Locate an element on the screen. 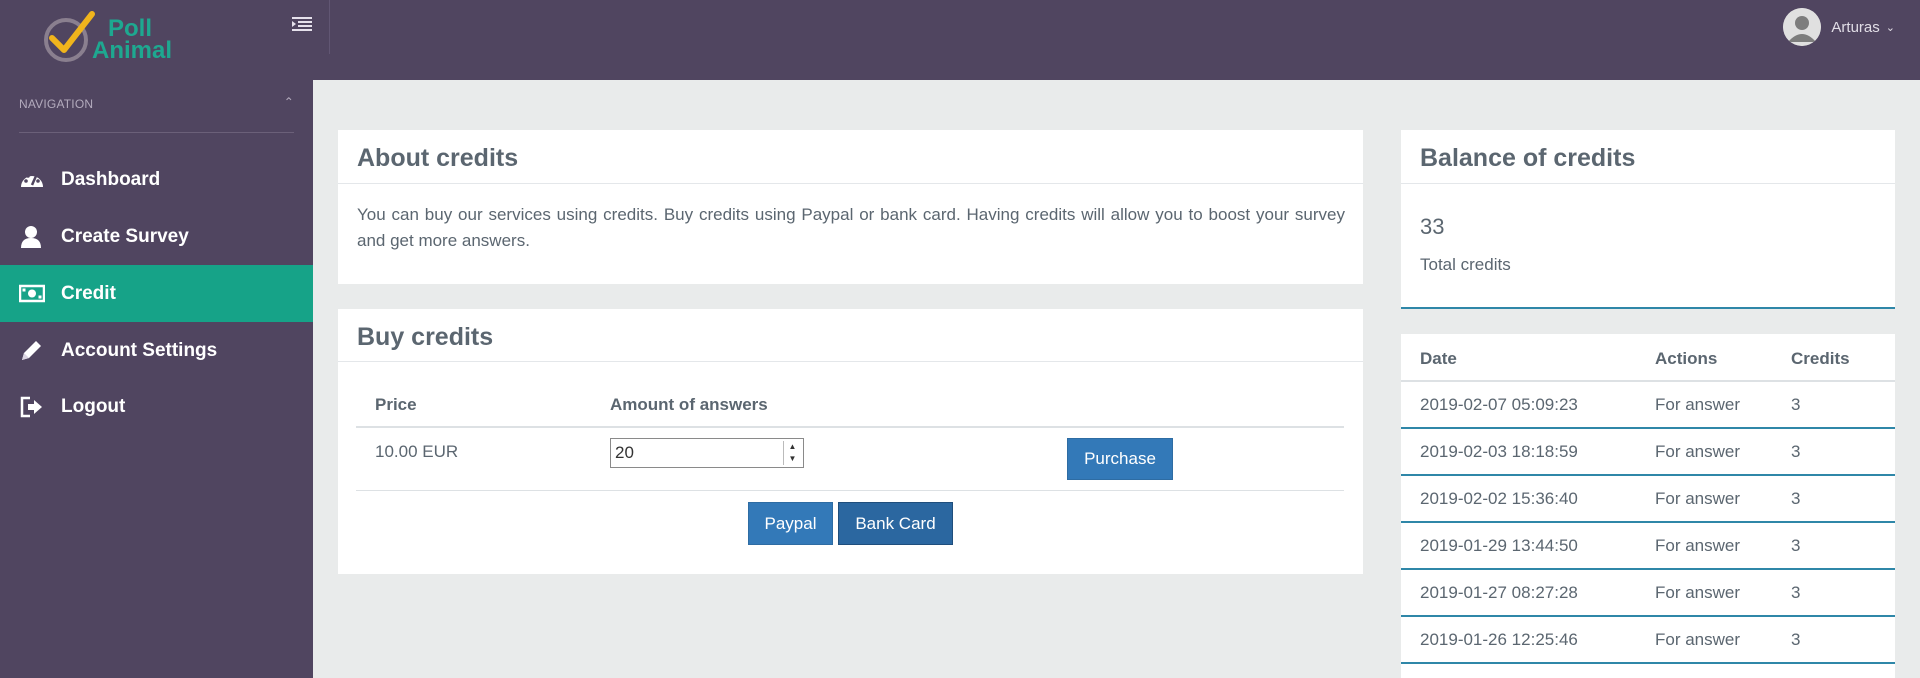 The height and width of the screenshot is (678, 1920). sidebar-item-label: Dashboard is located at coordinates (111, 179).